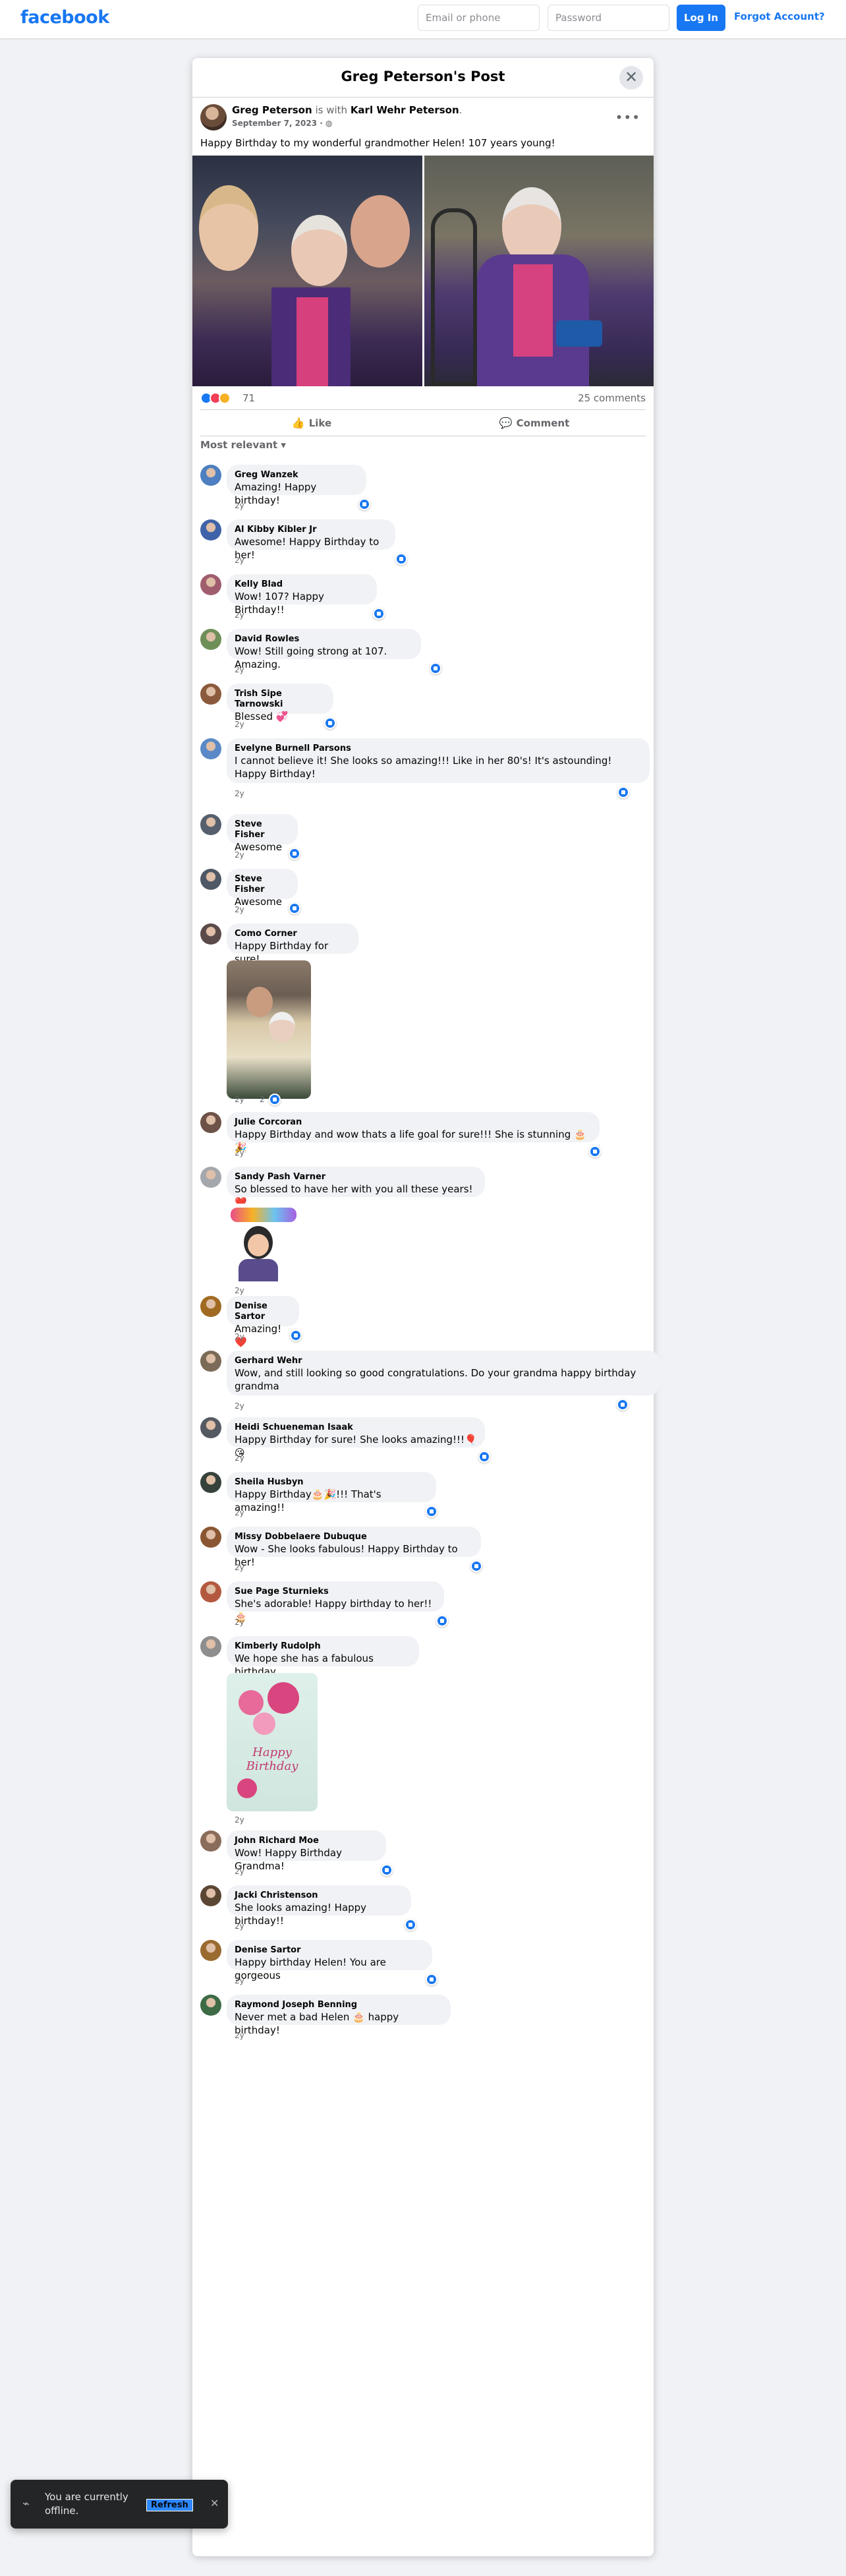  I want to click on commenter-name: Como Corner, so click(293, 934).